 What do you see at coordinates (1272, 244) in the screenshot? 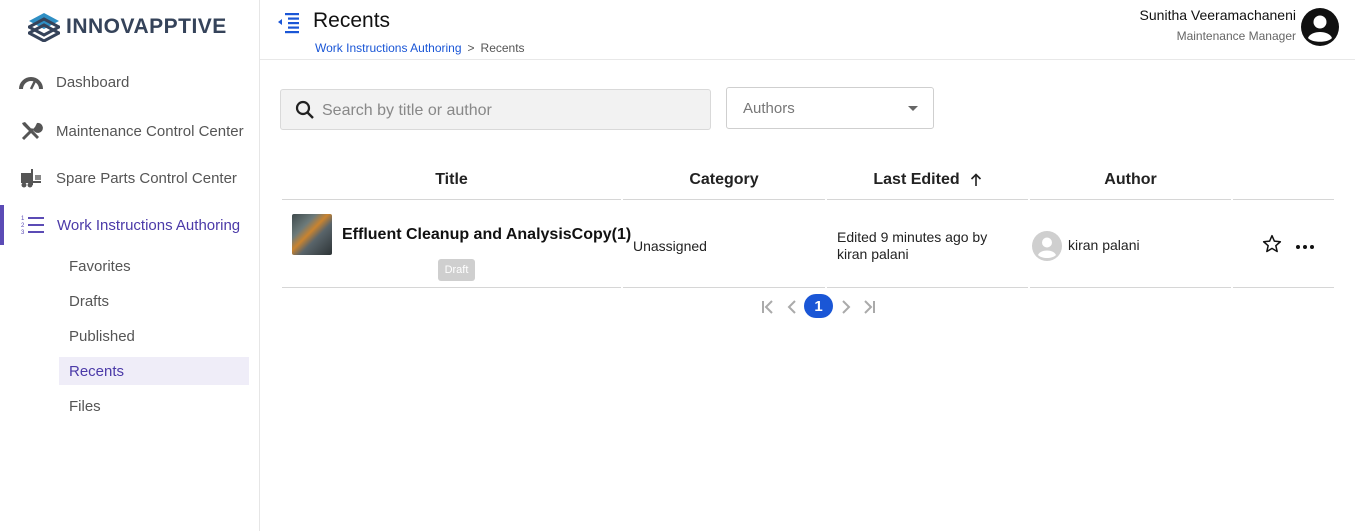
I see `star-icon` at bounding box center [1272, 244].